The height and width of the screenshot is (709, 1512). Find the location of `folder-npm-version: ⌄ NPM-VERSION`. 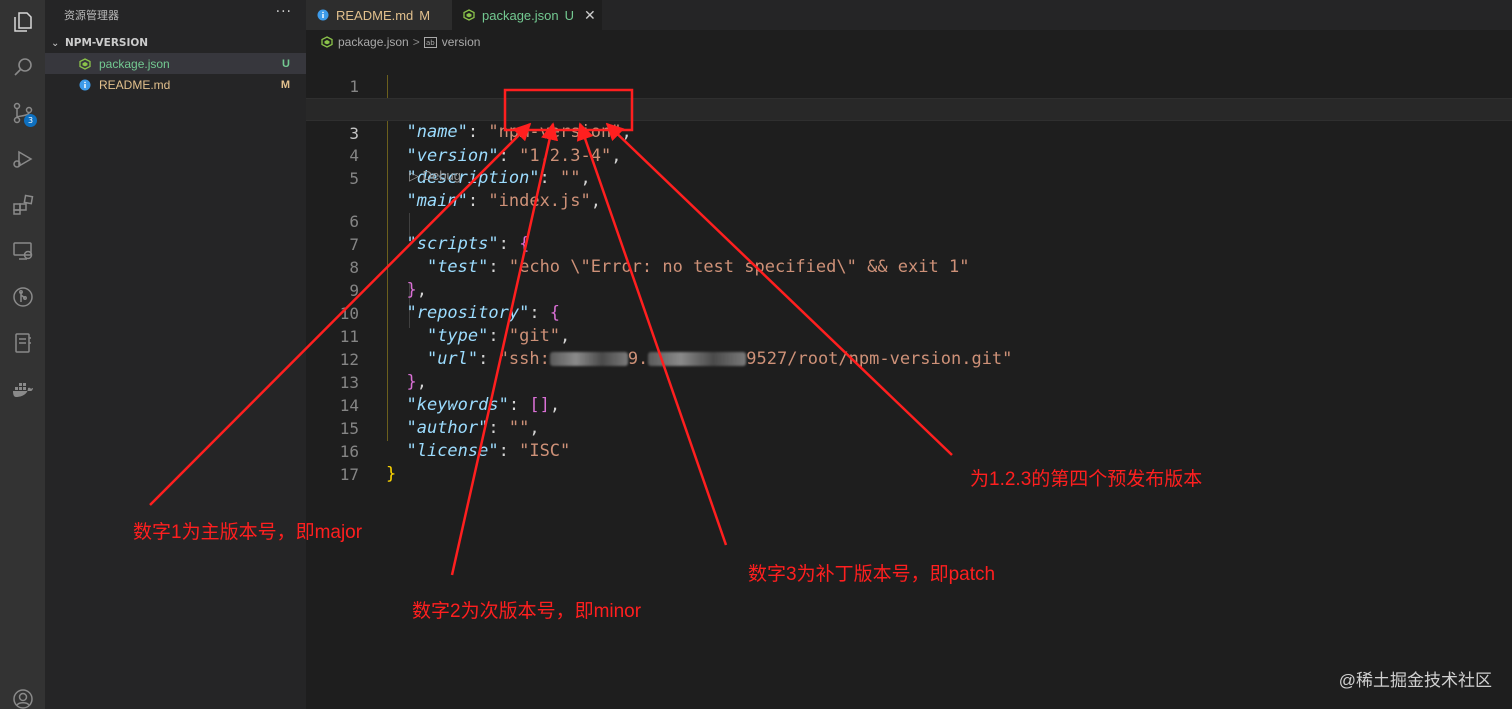

folder-npm-version: ⌄ NPM-VERSION is located at coordinates (175, 43).